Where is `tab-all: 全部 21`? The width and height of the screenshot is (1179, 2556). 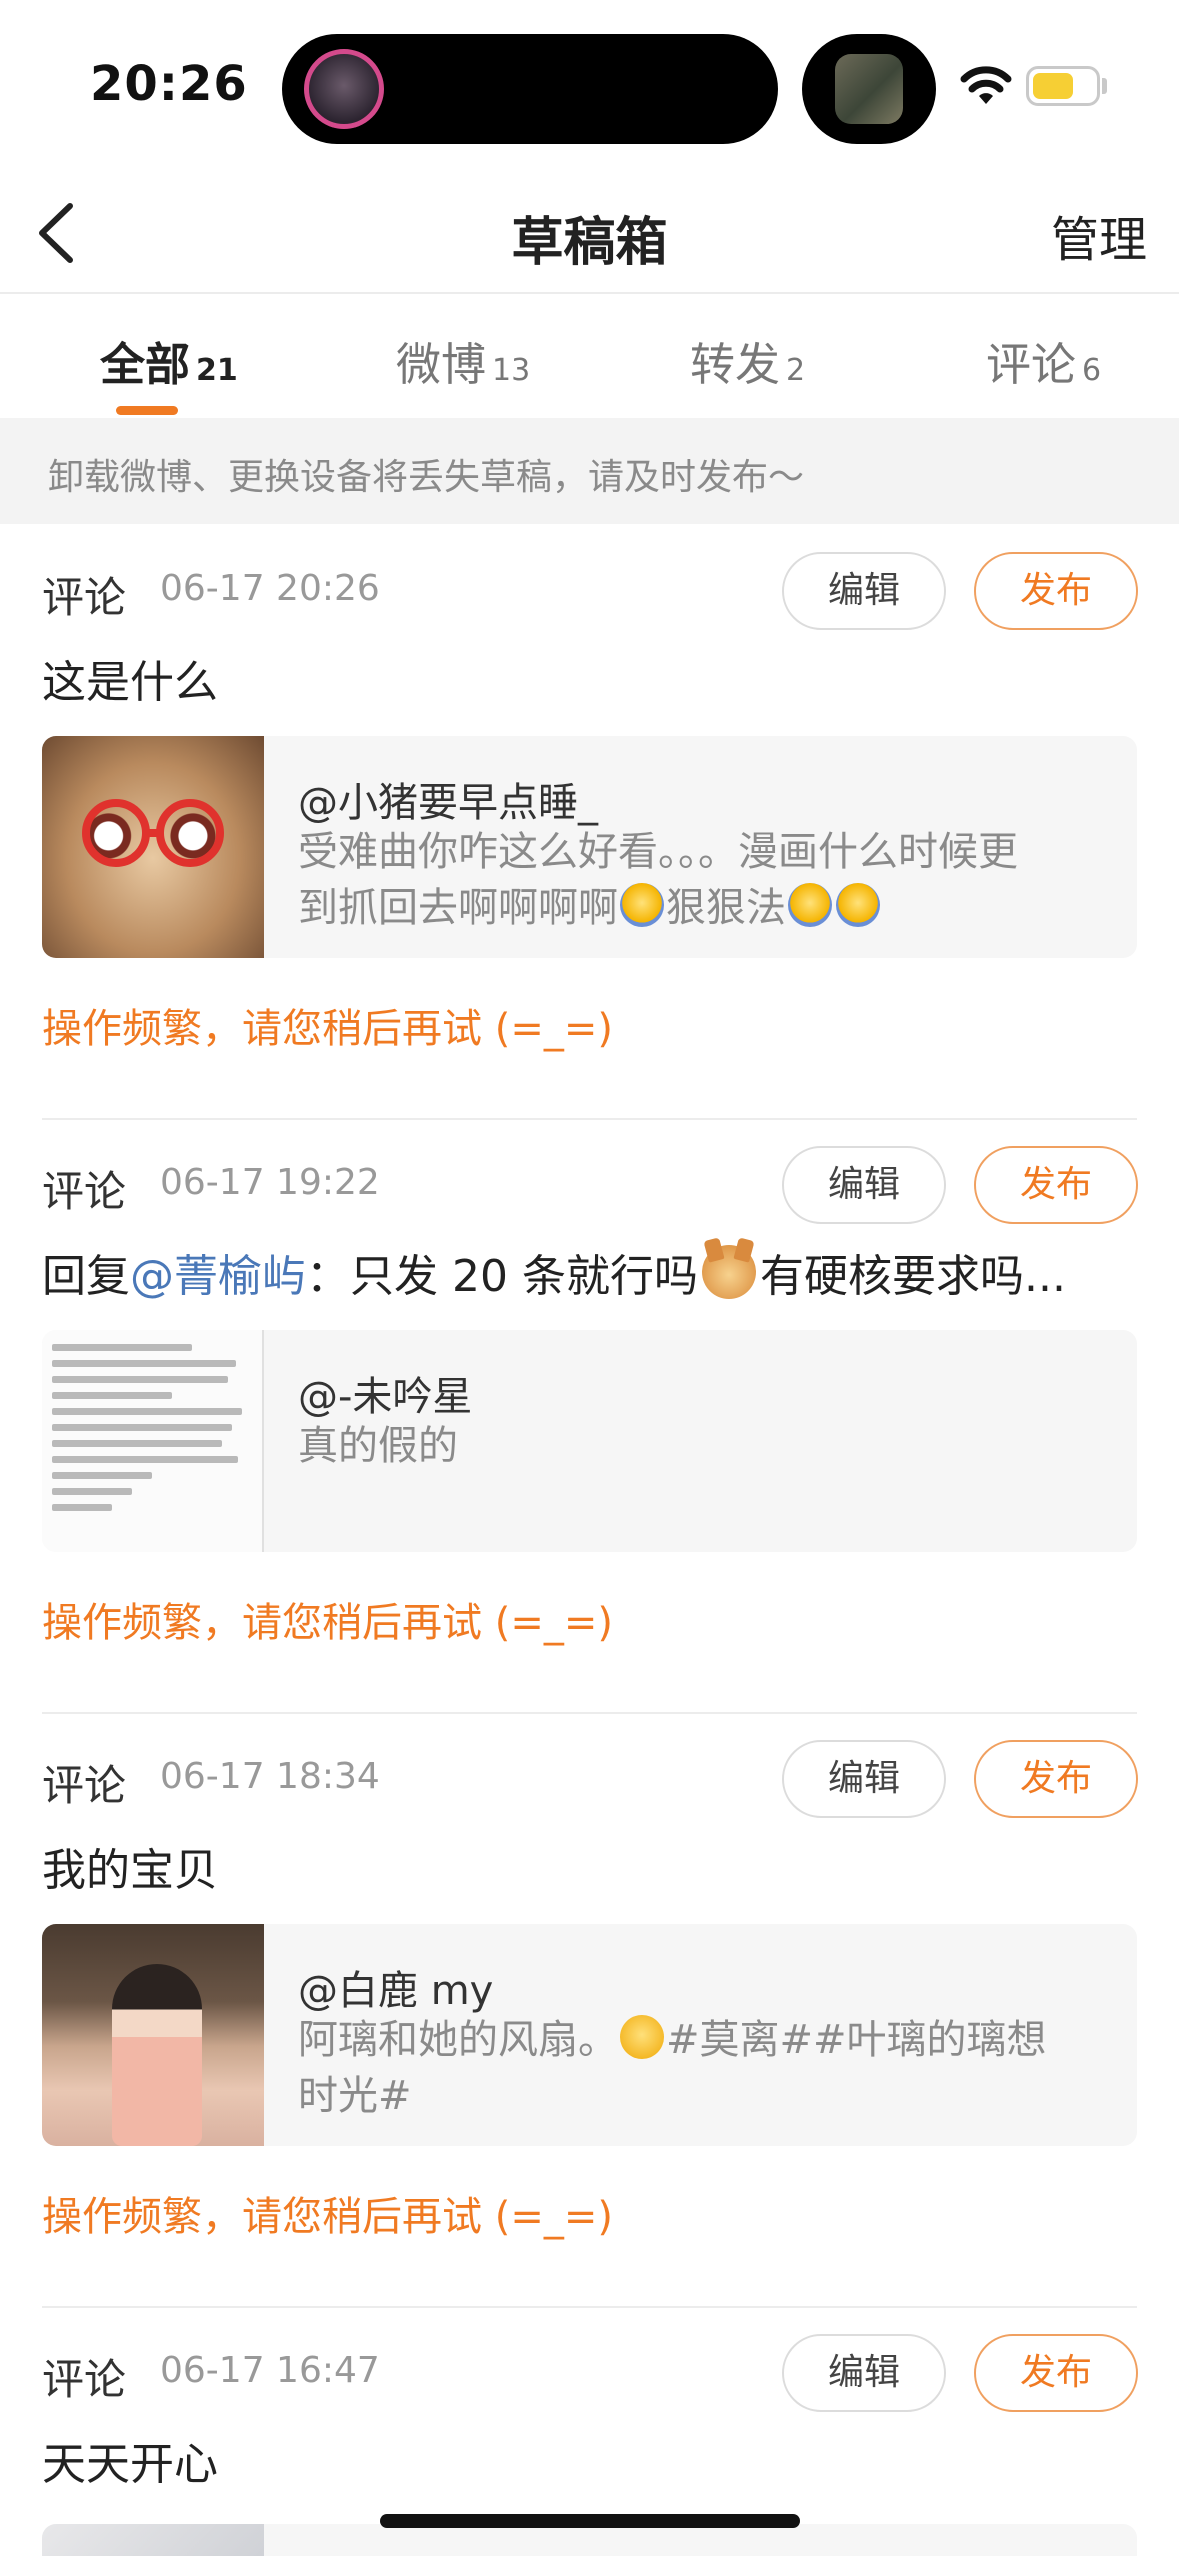
tab-all: 全部 21 is located at coordinates (169, 360).